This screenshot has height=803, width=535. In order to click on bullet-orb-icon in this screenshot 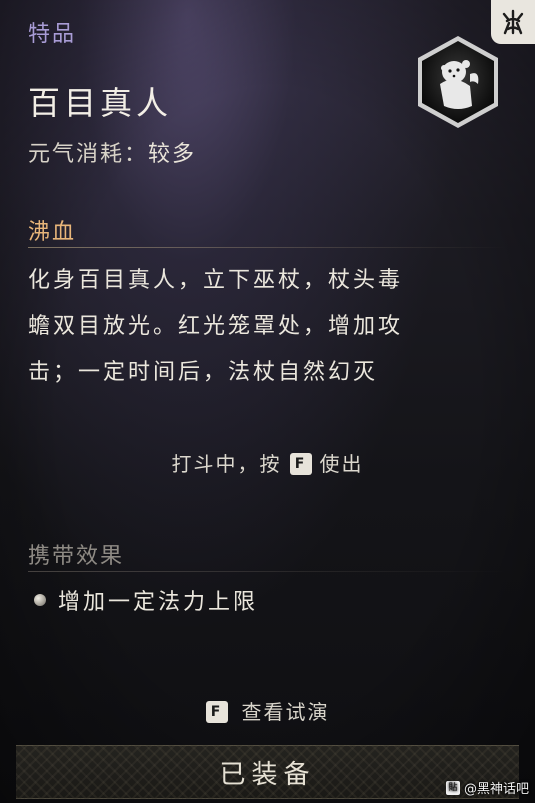, I will do `click(40, 600)`.